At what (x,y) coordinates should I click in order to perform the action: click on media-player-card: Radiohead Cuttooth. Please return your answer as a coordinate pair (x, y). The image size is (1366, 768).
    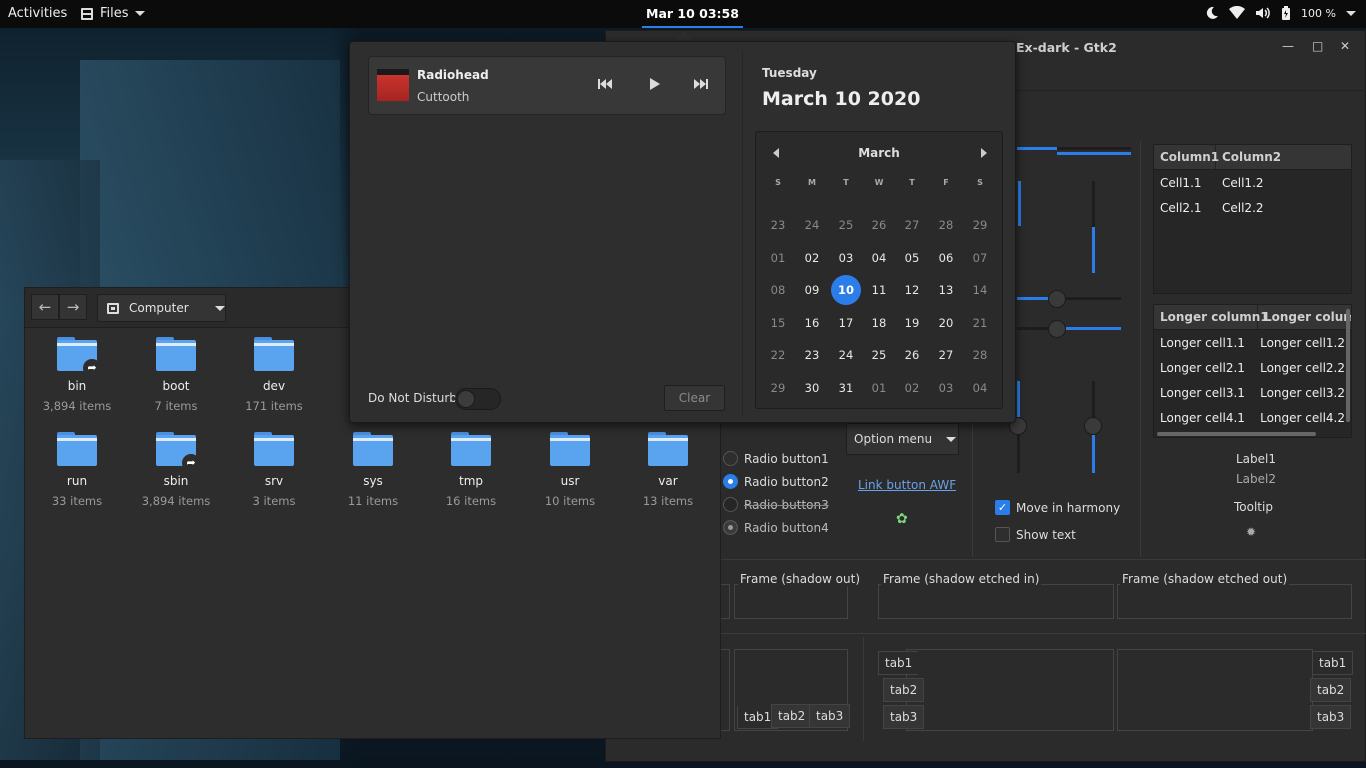
    Looking at the image, I should click on (547, 85).